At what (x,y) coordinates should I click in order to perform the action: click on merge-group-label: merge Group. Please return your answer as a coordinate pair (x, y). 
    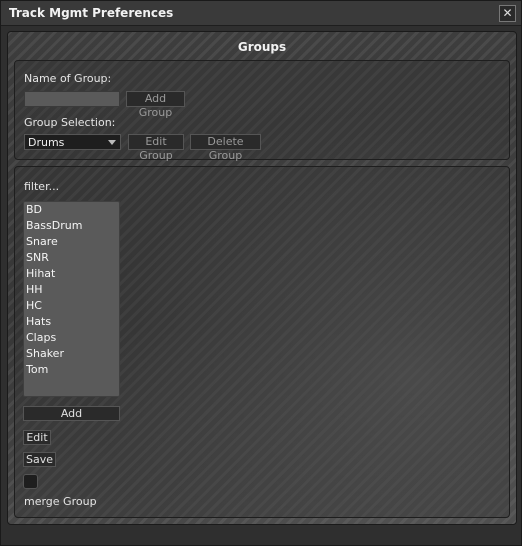
    Looking at the image, I should click on (60, 501).